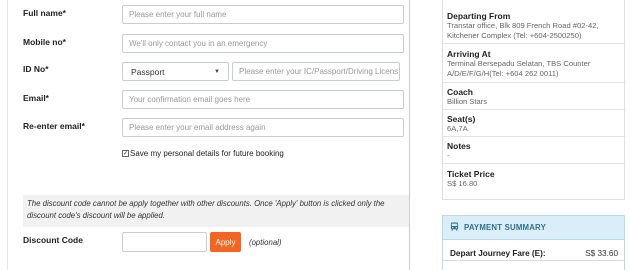 The height and width of the screenshot is (270, 630). I want to click on full-name-label: Full name*, so click(44, 13).